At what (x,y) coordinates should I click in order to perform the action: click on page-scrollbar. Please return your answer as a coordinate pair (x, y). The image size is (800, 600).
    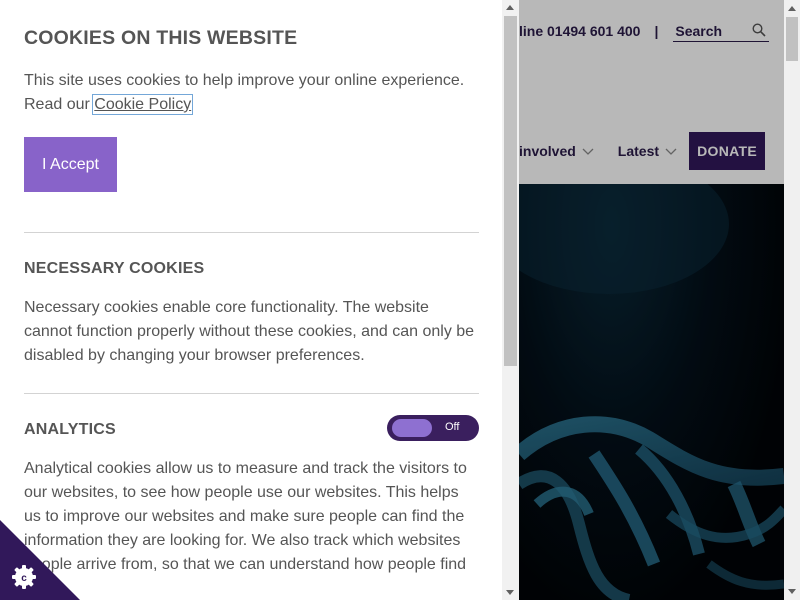
    Looking at the image, I should click on (792, 300).